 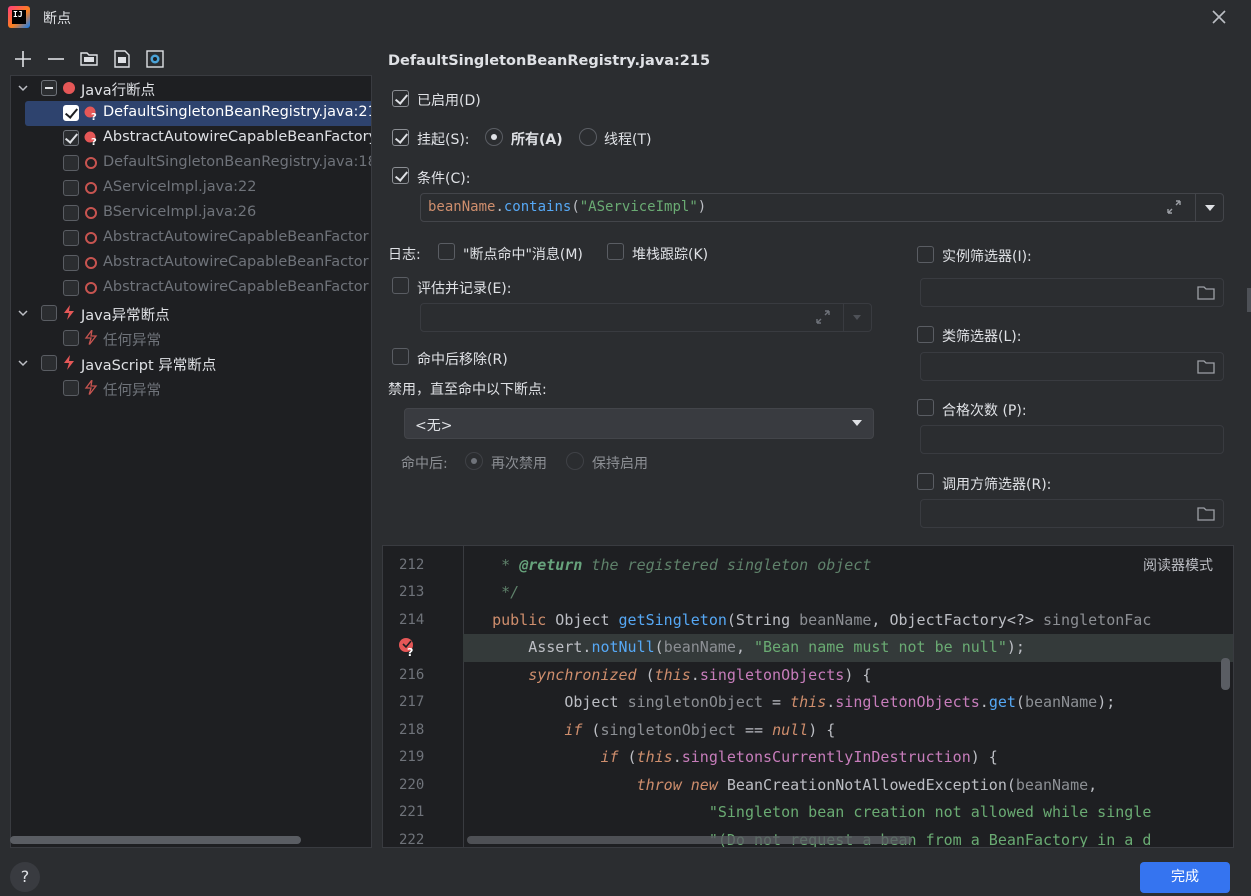 I want to click on tree-group-javascript-exception: JavaScript 异常断点, so click(x=191, y=363).